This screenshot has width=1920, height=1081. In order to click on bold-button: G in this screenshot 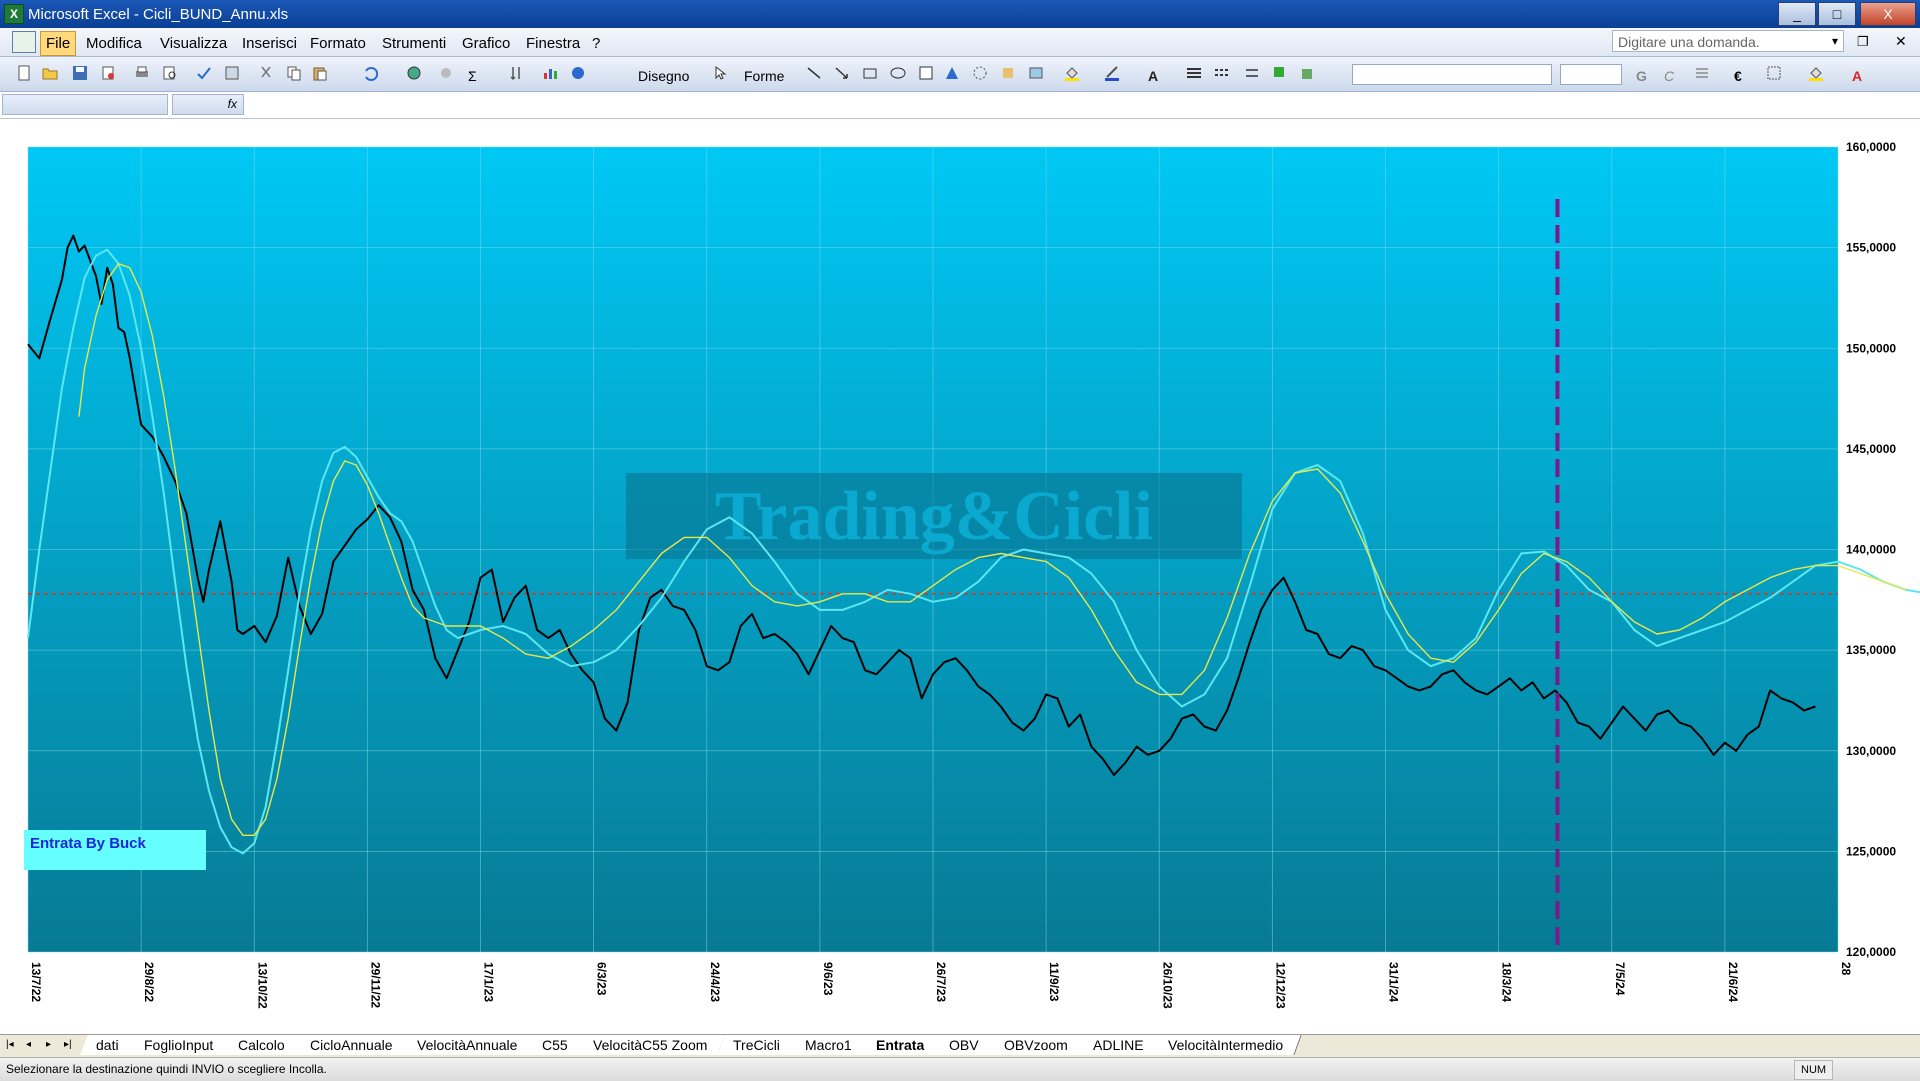, I will do `click(1641, 76)`.